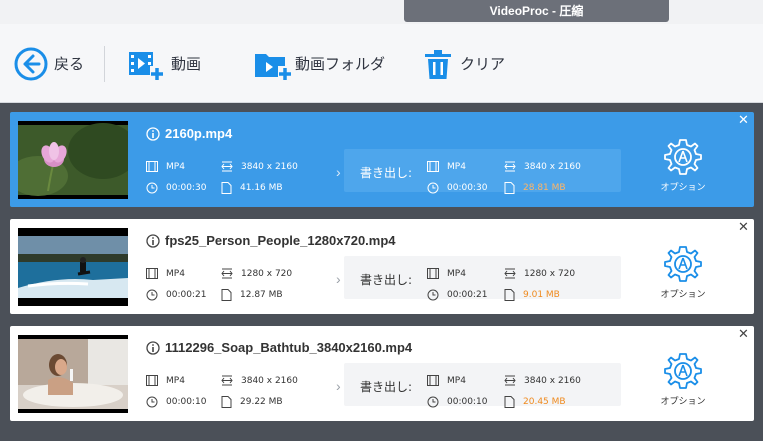 This screenshot has width=763, height=441. What do you see at coordinates (535, 402) in the screenshot?
I see `output-size: 20.45 MB` at bounding box center [535, 402].